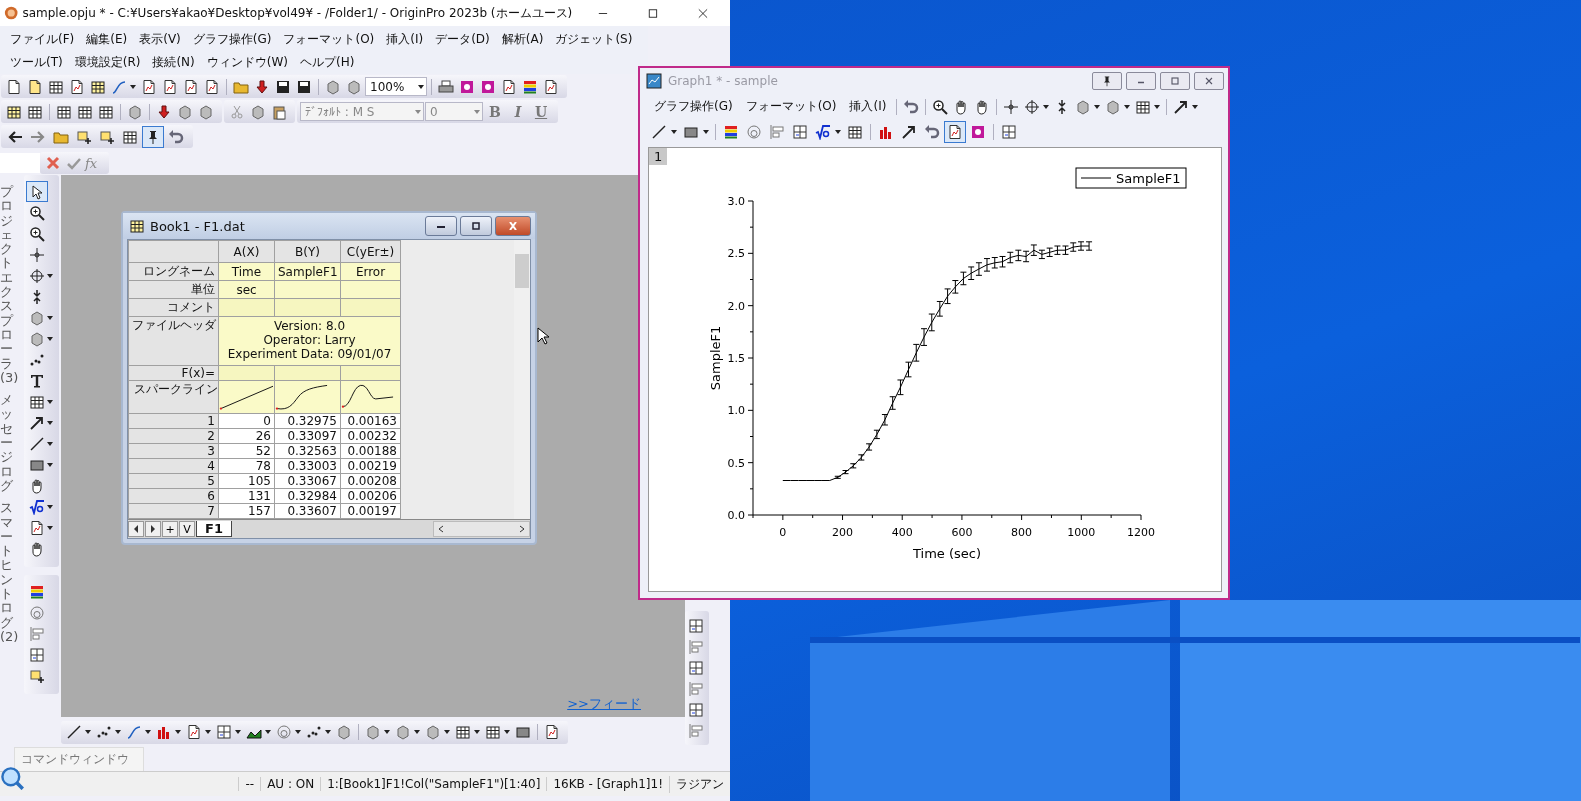 The width and height of the screenshot is (1581, 801). Describe the element at coordinates (173, 341) in the screenshot. I see `row-label: ファイルヘッダ` at that location.